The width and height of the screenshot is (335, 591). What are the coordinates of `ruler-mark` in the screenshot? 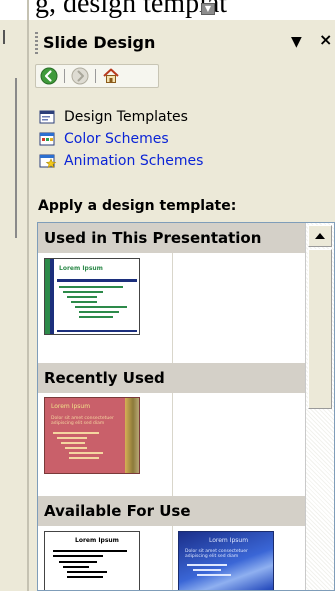 It's located at (7, 37).